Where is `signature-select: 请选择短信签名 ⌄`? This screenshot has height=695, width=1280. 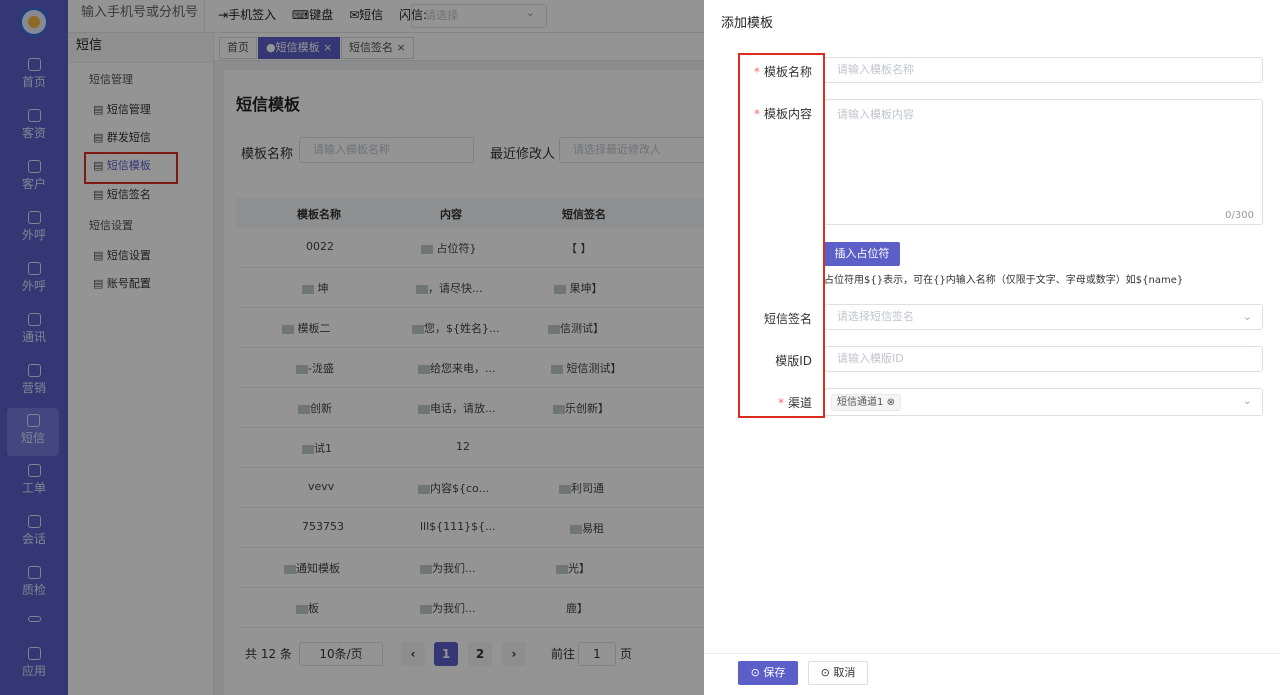
signature-select: 请选择短信签名 ⌄ is located at coordinates (1043, 317).